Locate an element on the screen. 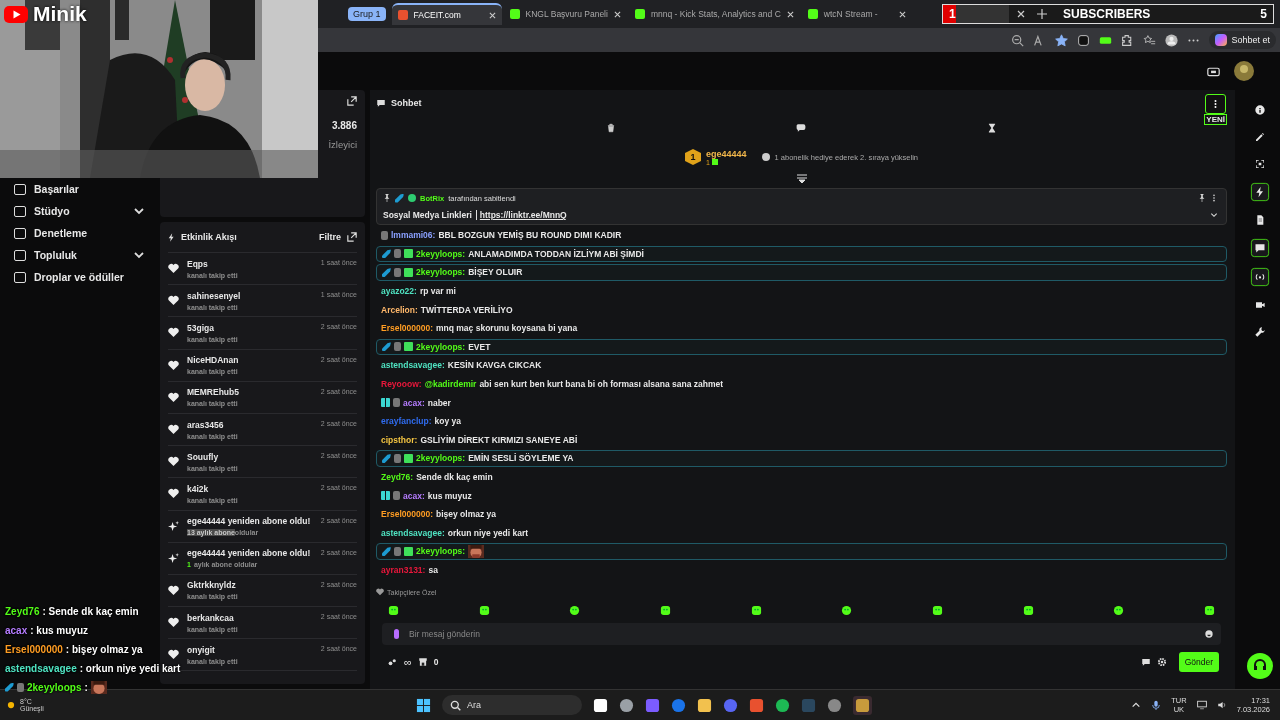 This screenshot has height=720, width=1280. menu-button is located at coordinates (1216, 103).